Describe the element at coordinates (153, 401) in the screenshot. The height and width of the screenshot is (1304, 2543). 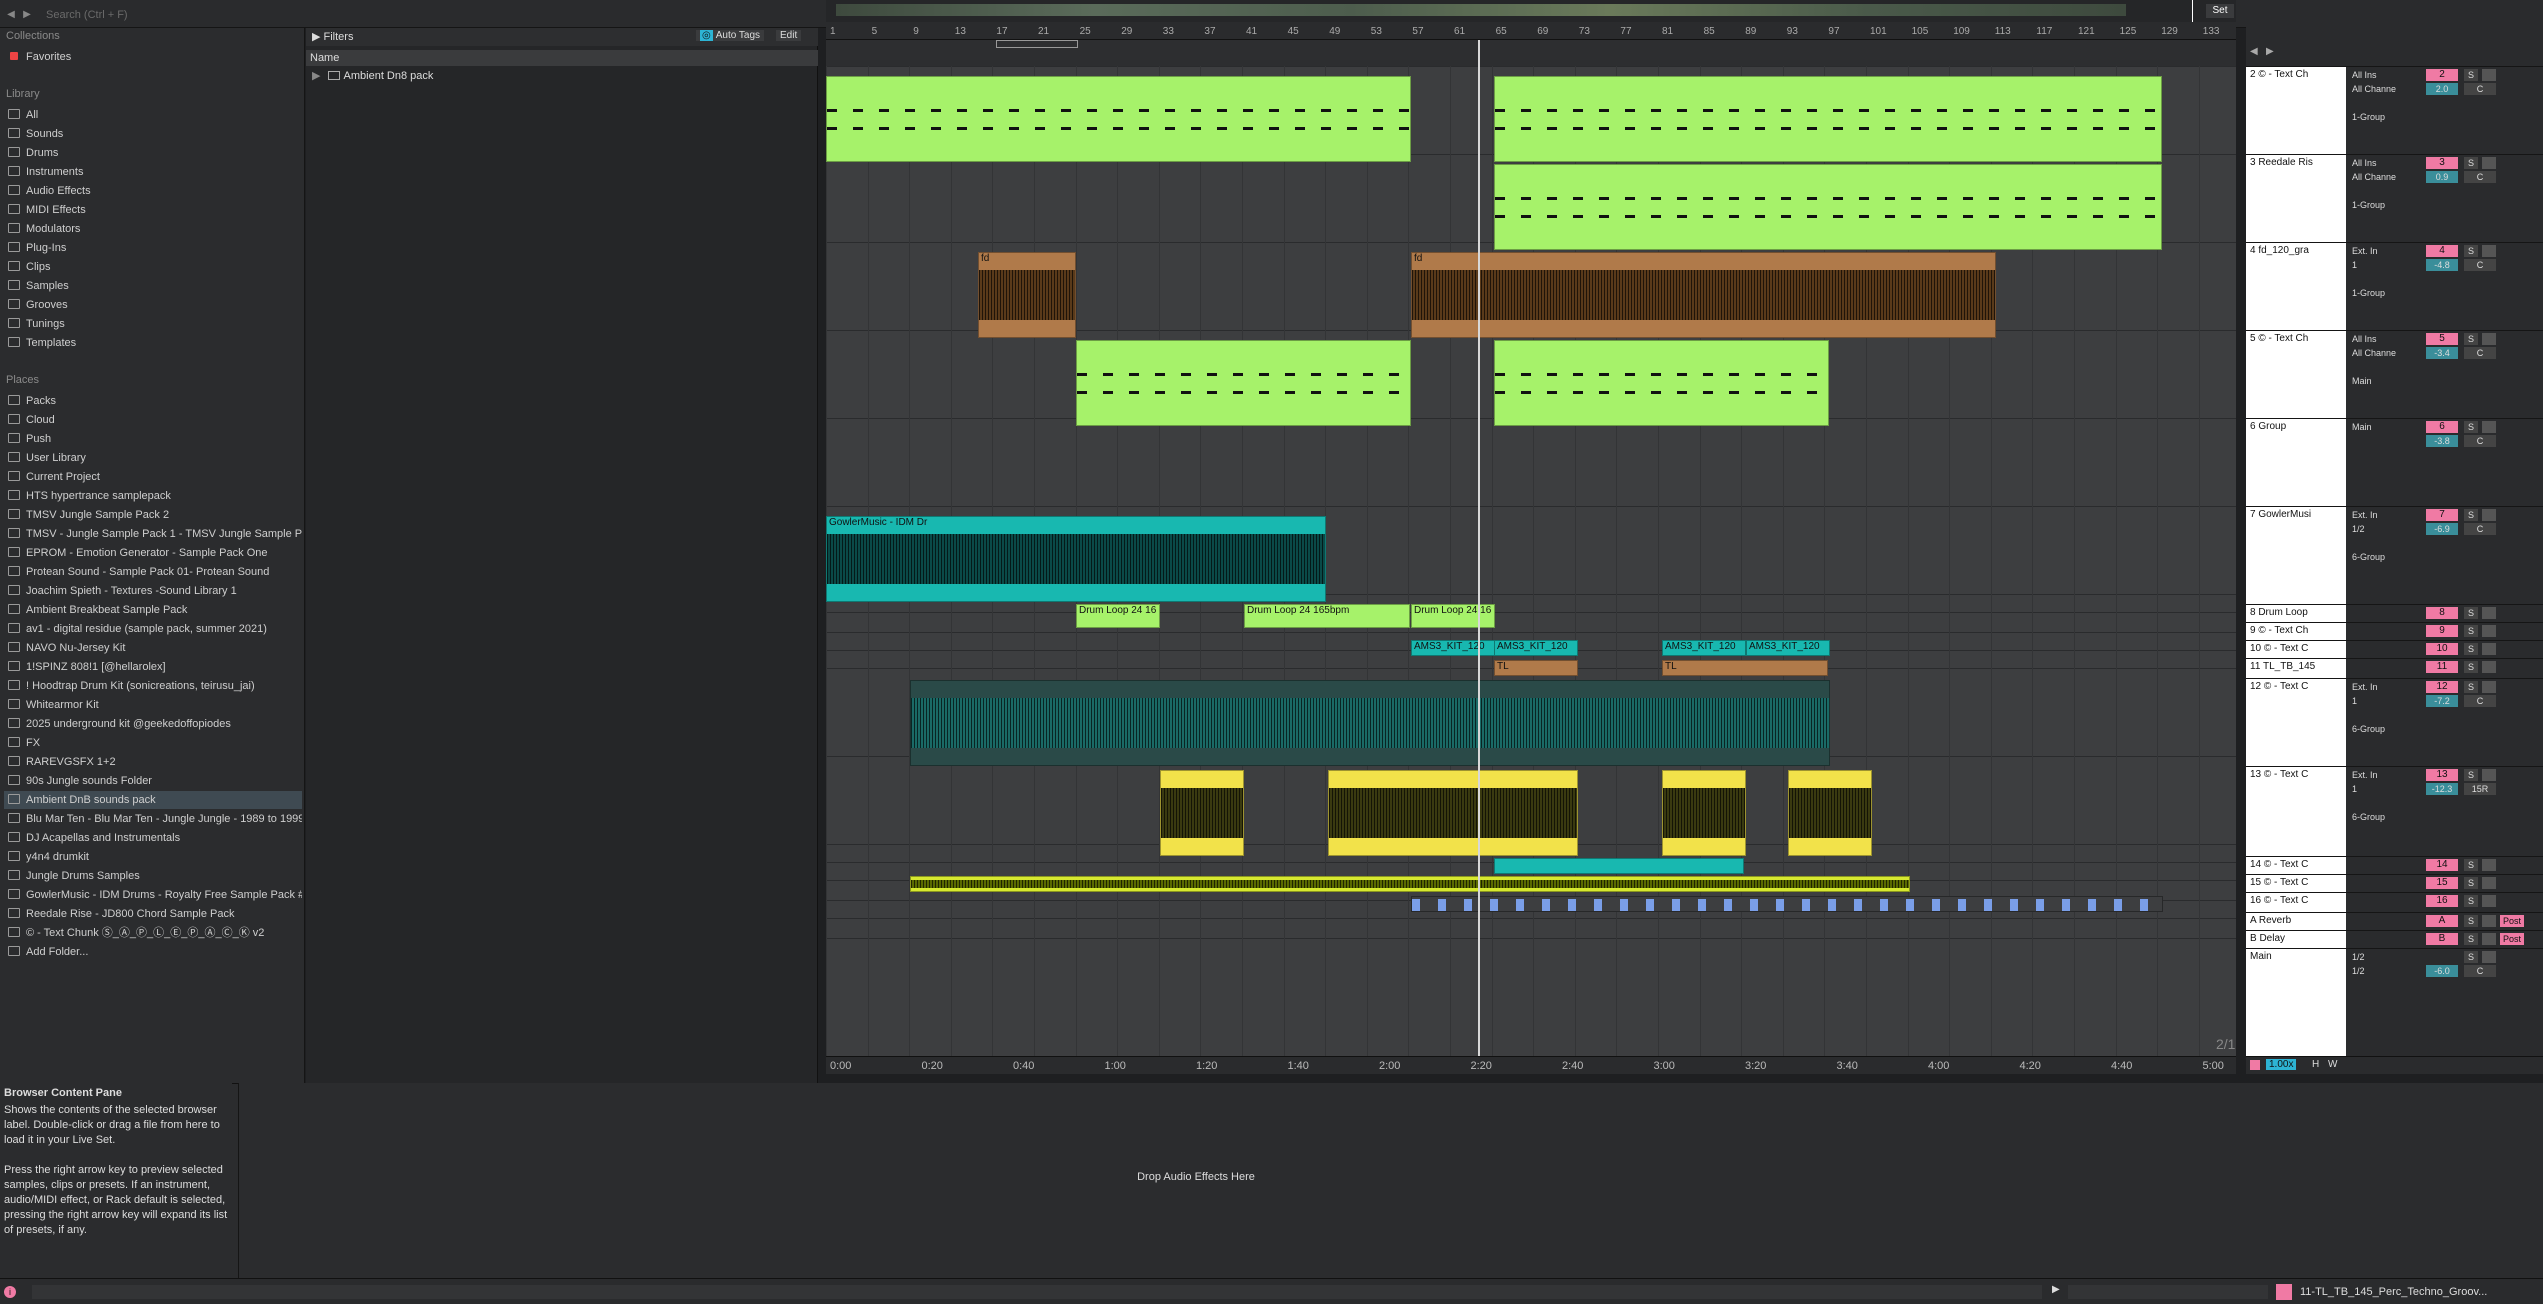
I see `places-item: Packs` at that location.